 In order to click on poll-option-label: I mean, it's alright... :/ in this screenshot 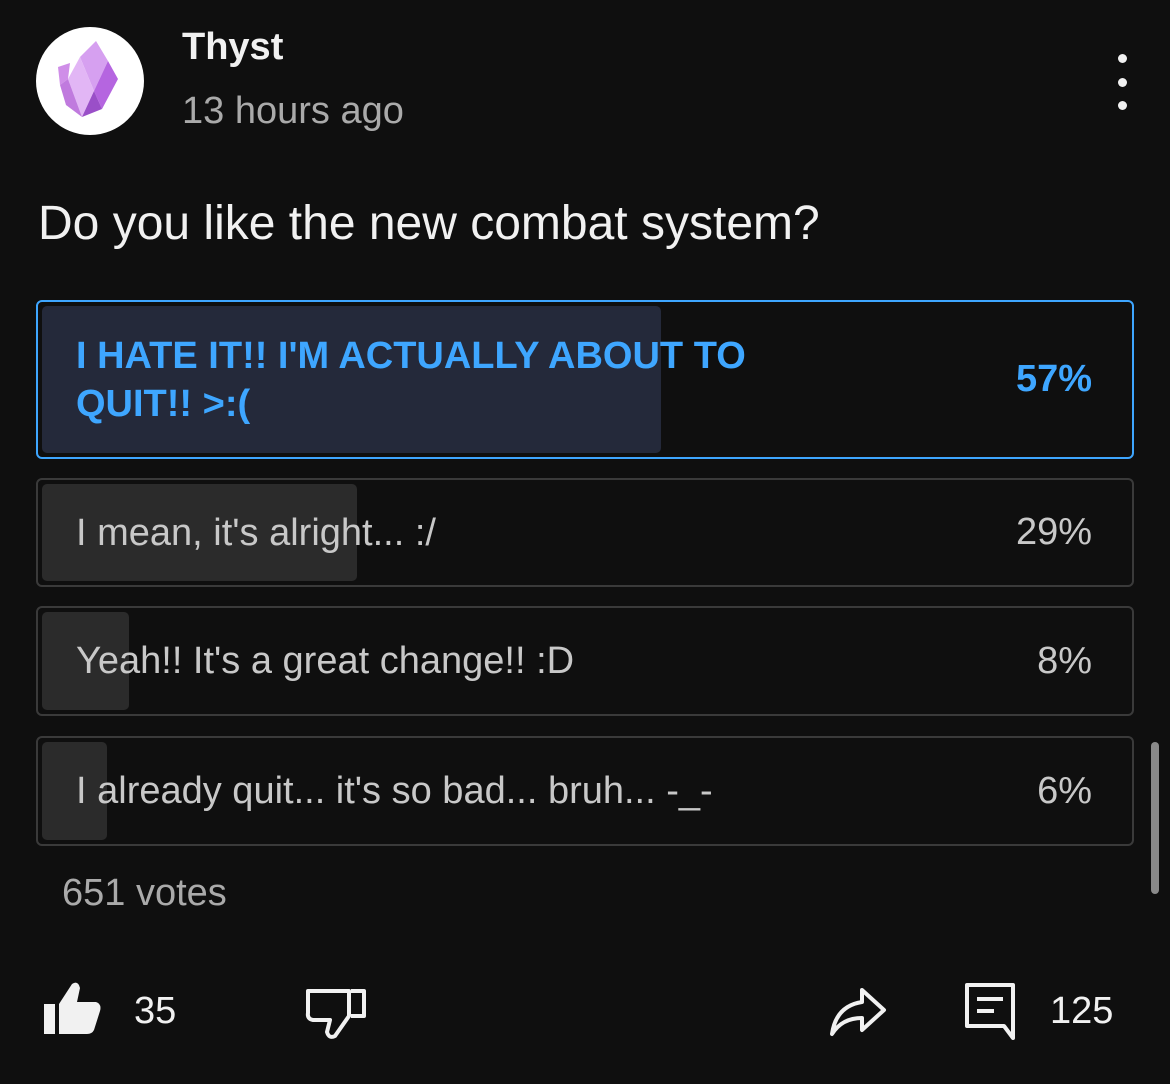, I will do `click(256, 532)`.